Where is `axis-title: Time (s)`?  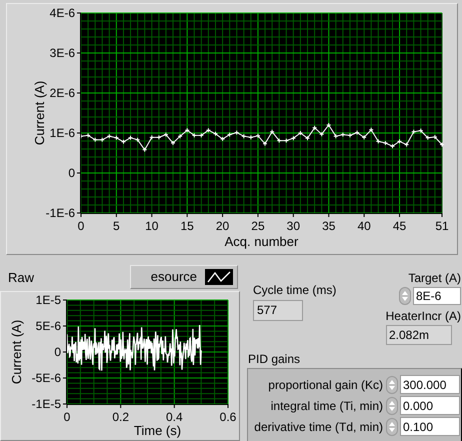
axis-title: Time (s) is located at coordinates (158, 430).